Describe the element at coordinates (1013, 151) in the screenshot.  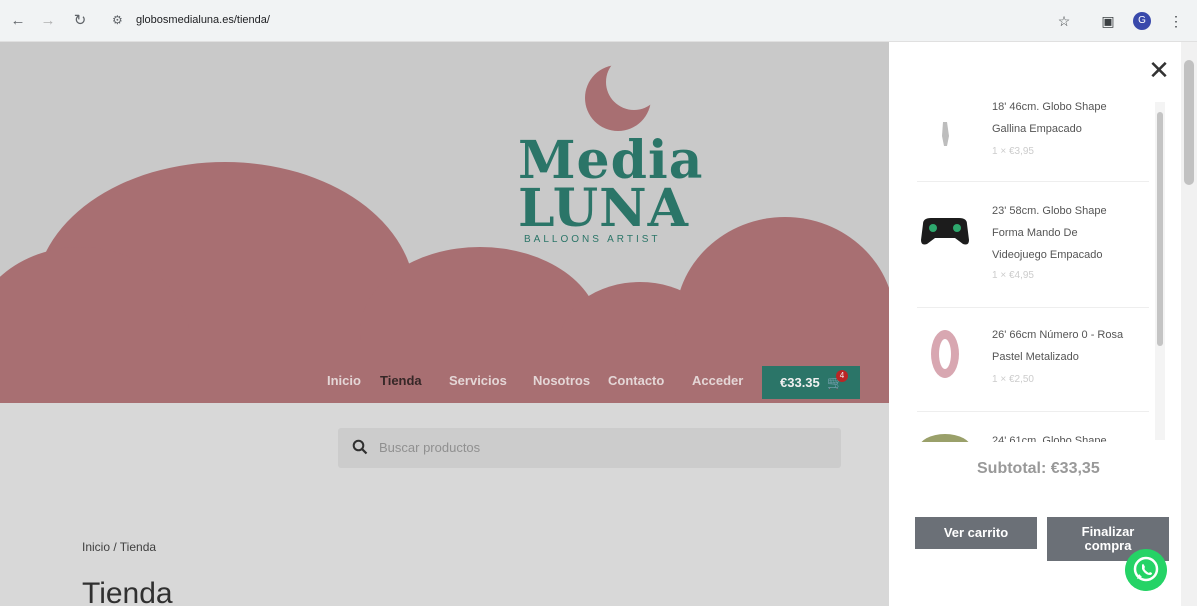
I see `cart-item-qty: 1 × €3,95` at that location.